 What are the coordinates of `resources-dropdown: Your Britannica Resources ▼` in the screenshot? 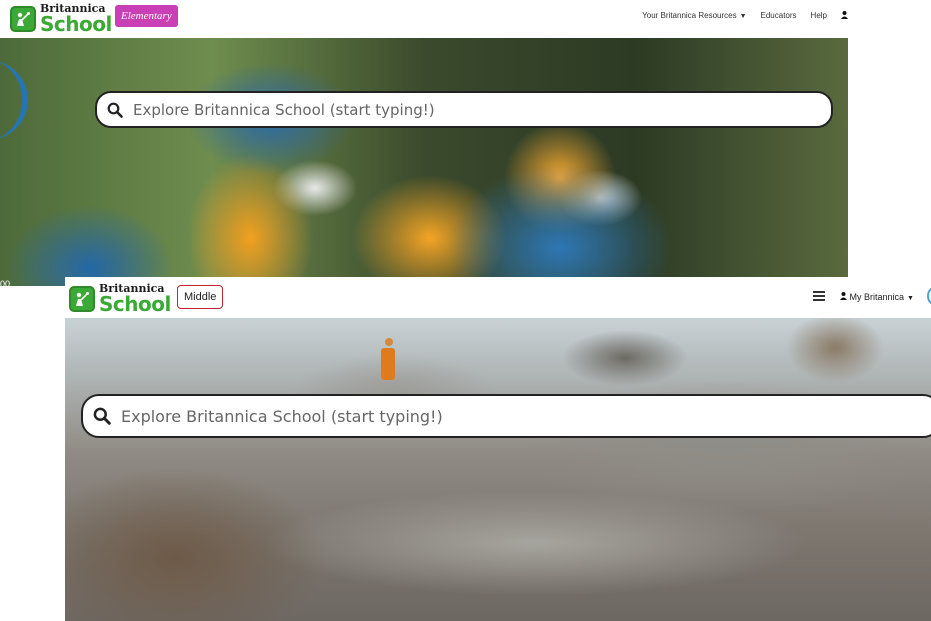 It's located at (694, 16).